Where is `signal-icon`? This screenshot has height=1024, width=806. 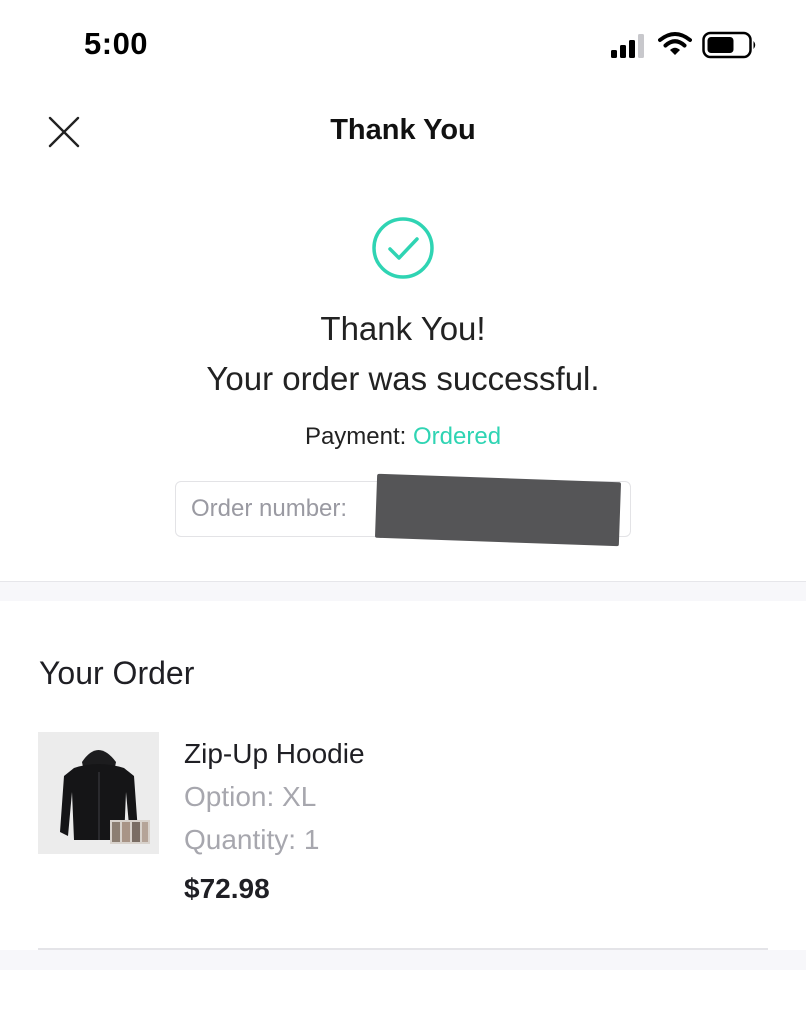 signal-icon is located at coordinates (627, 46).